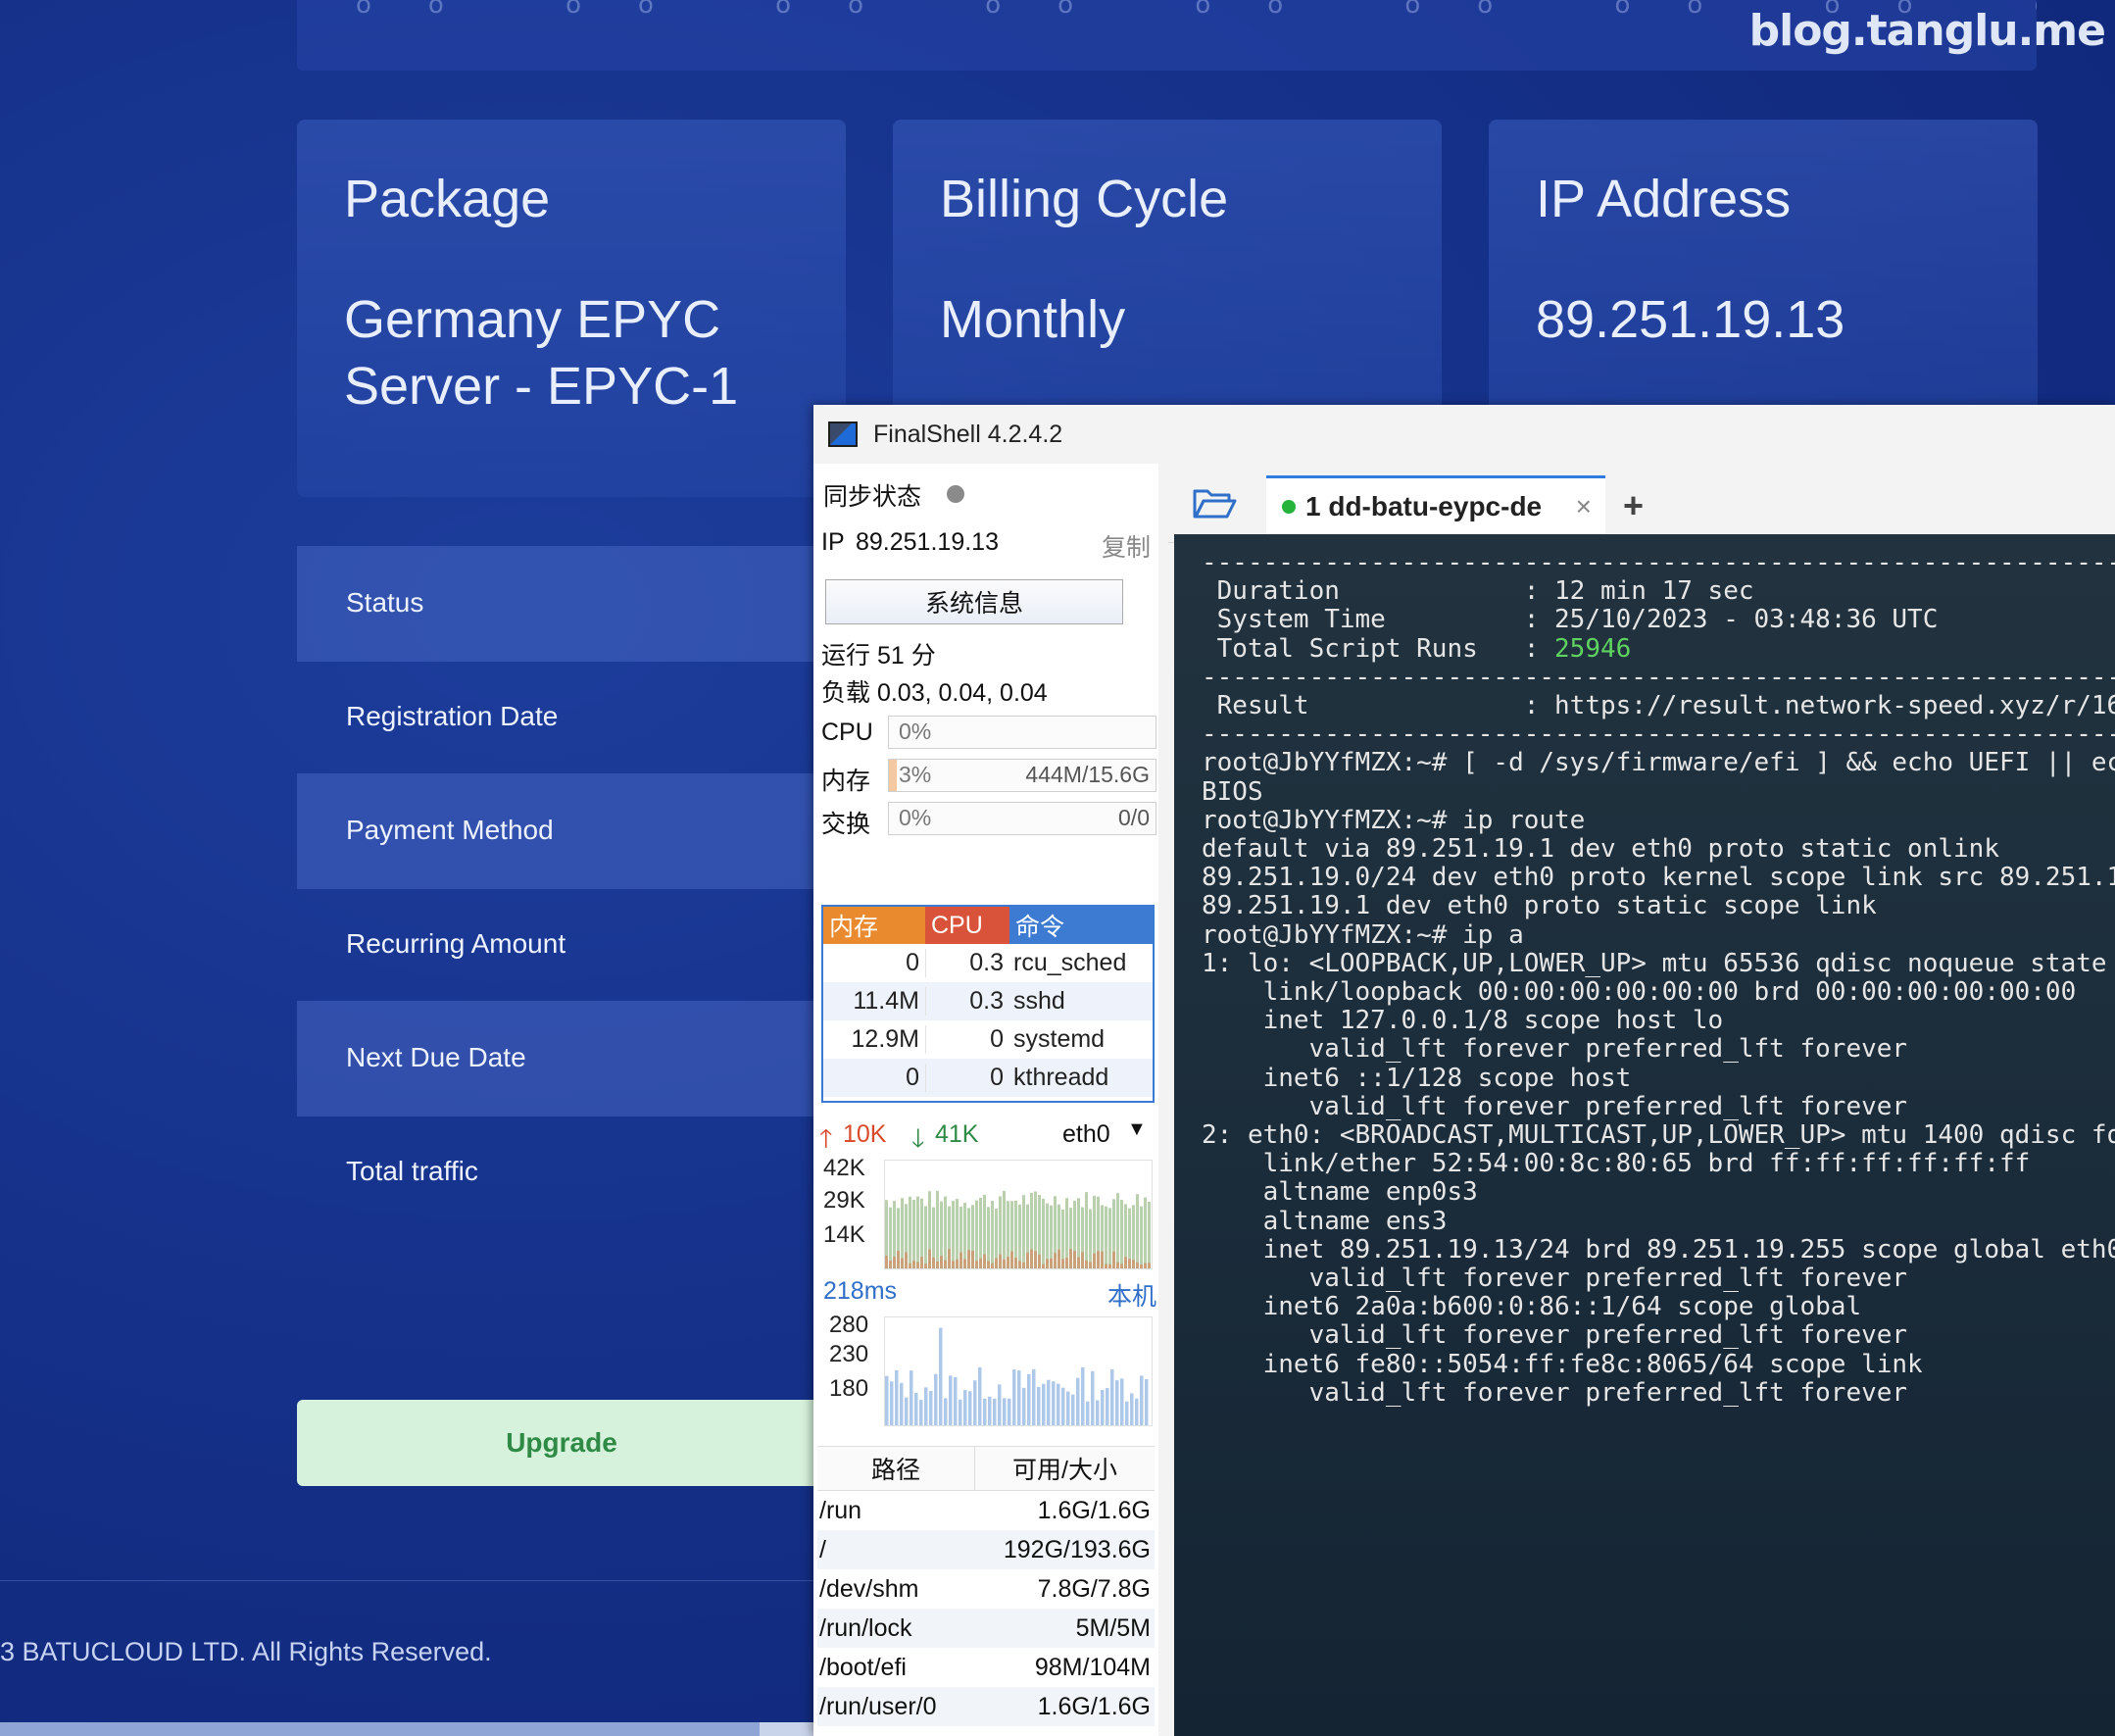 The image size is (2115, 1736). Describe the element at coordinates (1289, 507) in the screenshot. I see `connected-dot-icon` at that location.